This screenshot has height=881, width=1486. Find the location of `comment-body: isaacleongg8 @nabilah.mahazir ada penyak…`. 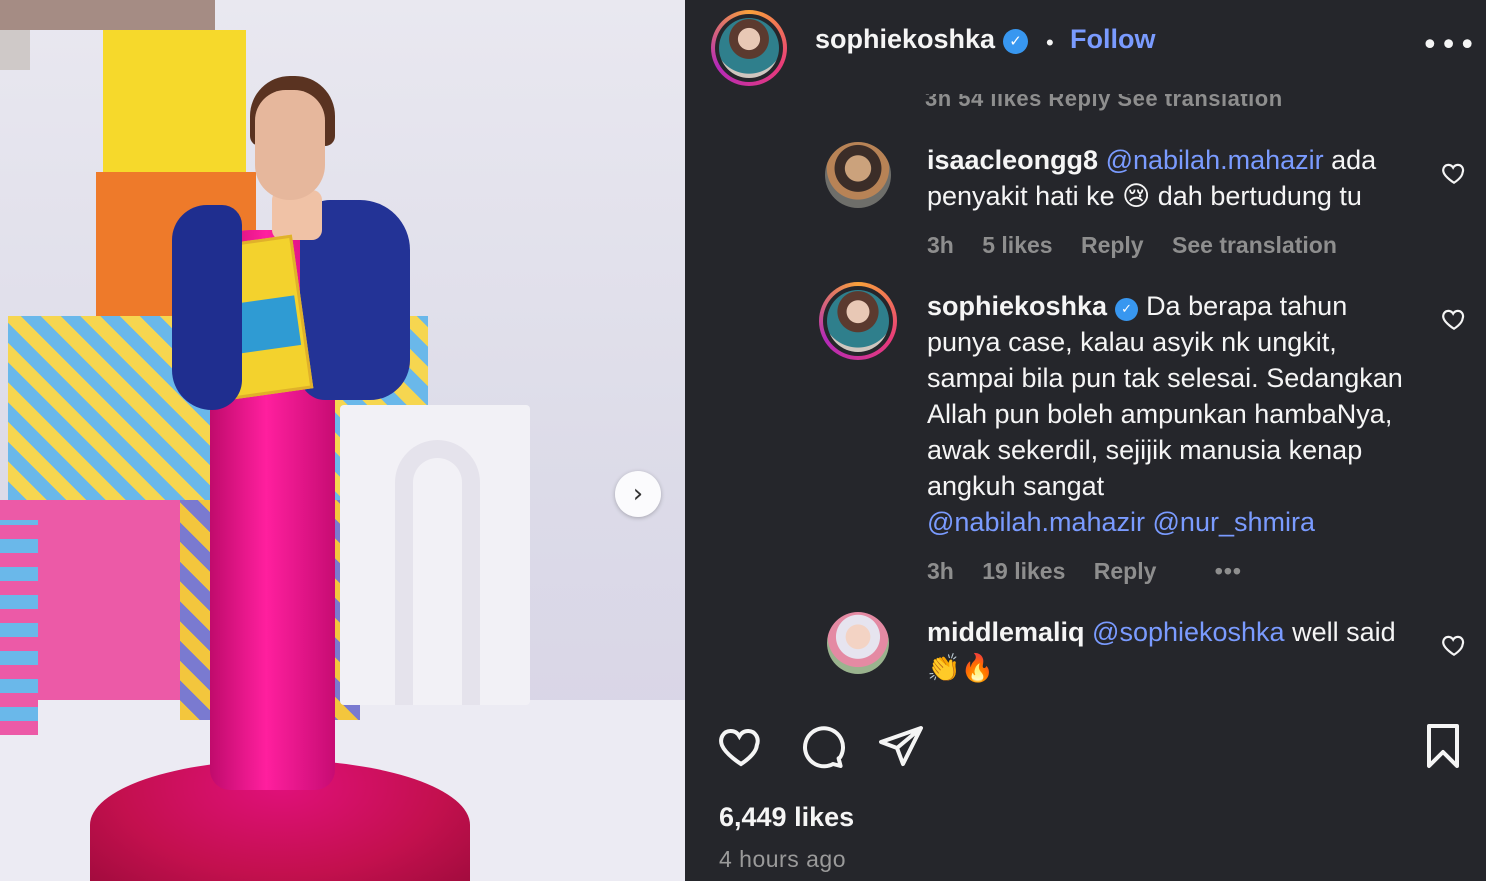

comment-body: isaacleongg8 @nabilah.mahazir ada penyak… is located at coordinates (1172, 178).